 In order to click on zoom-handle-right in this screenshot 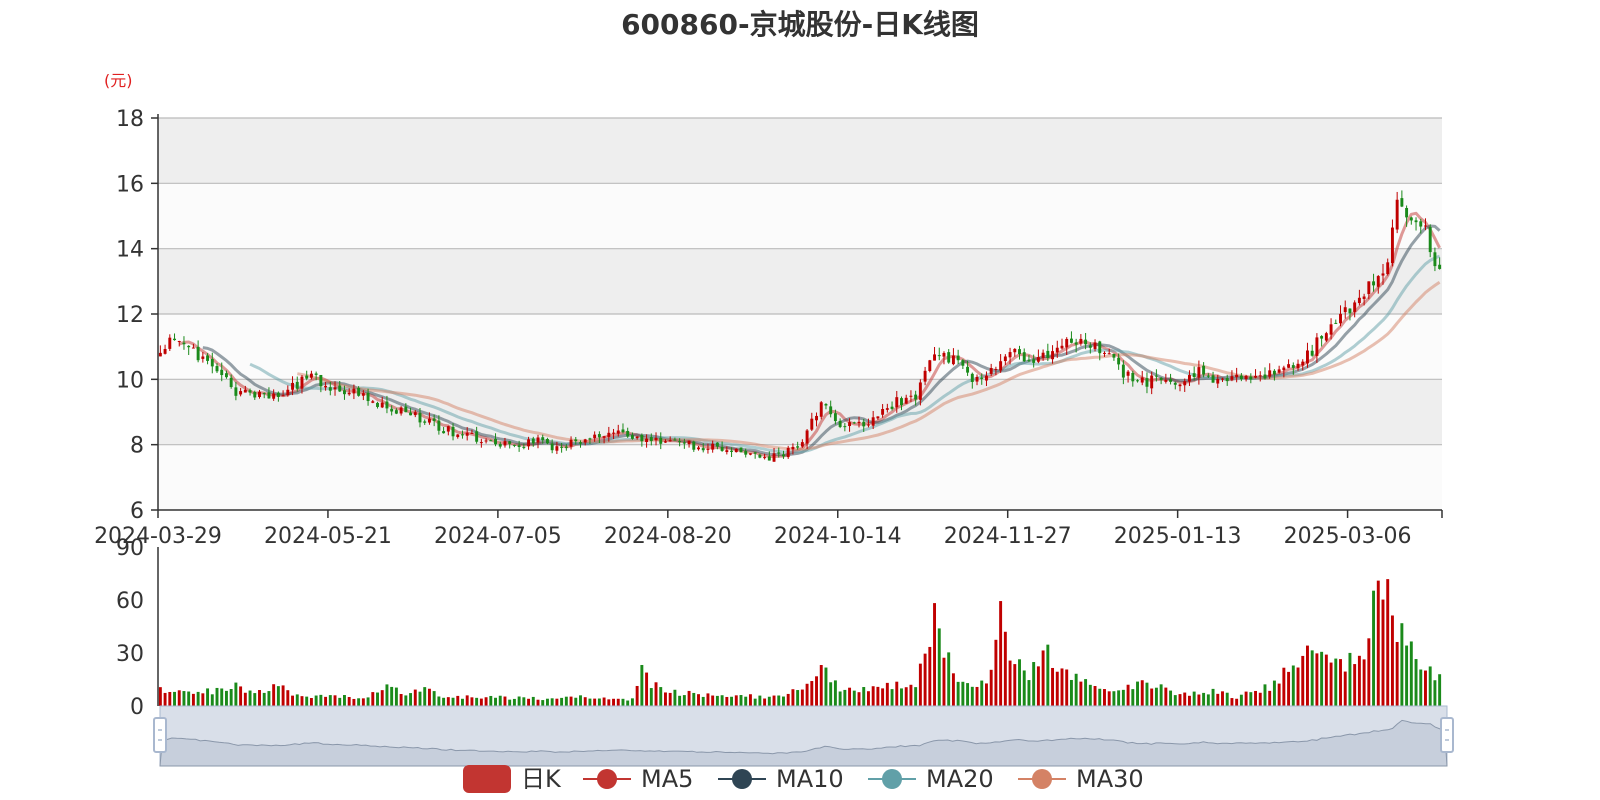, I will do `click(1447, 735)`.